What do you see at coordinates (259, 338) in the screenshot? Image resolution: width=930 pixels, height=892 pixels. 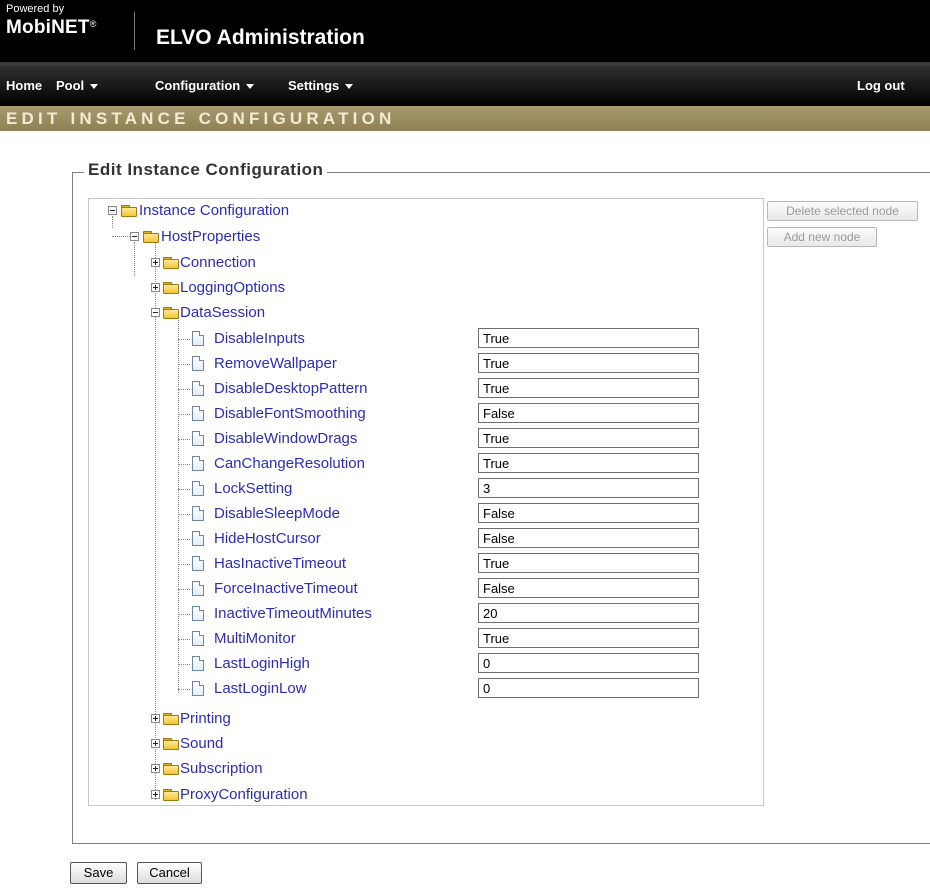 I see `property-name: DisableInputs` at bounding box center [259, 338].